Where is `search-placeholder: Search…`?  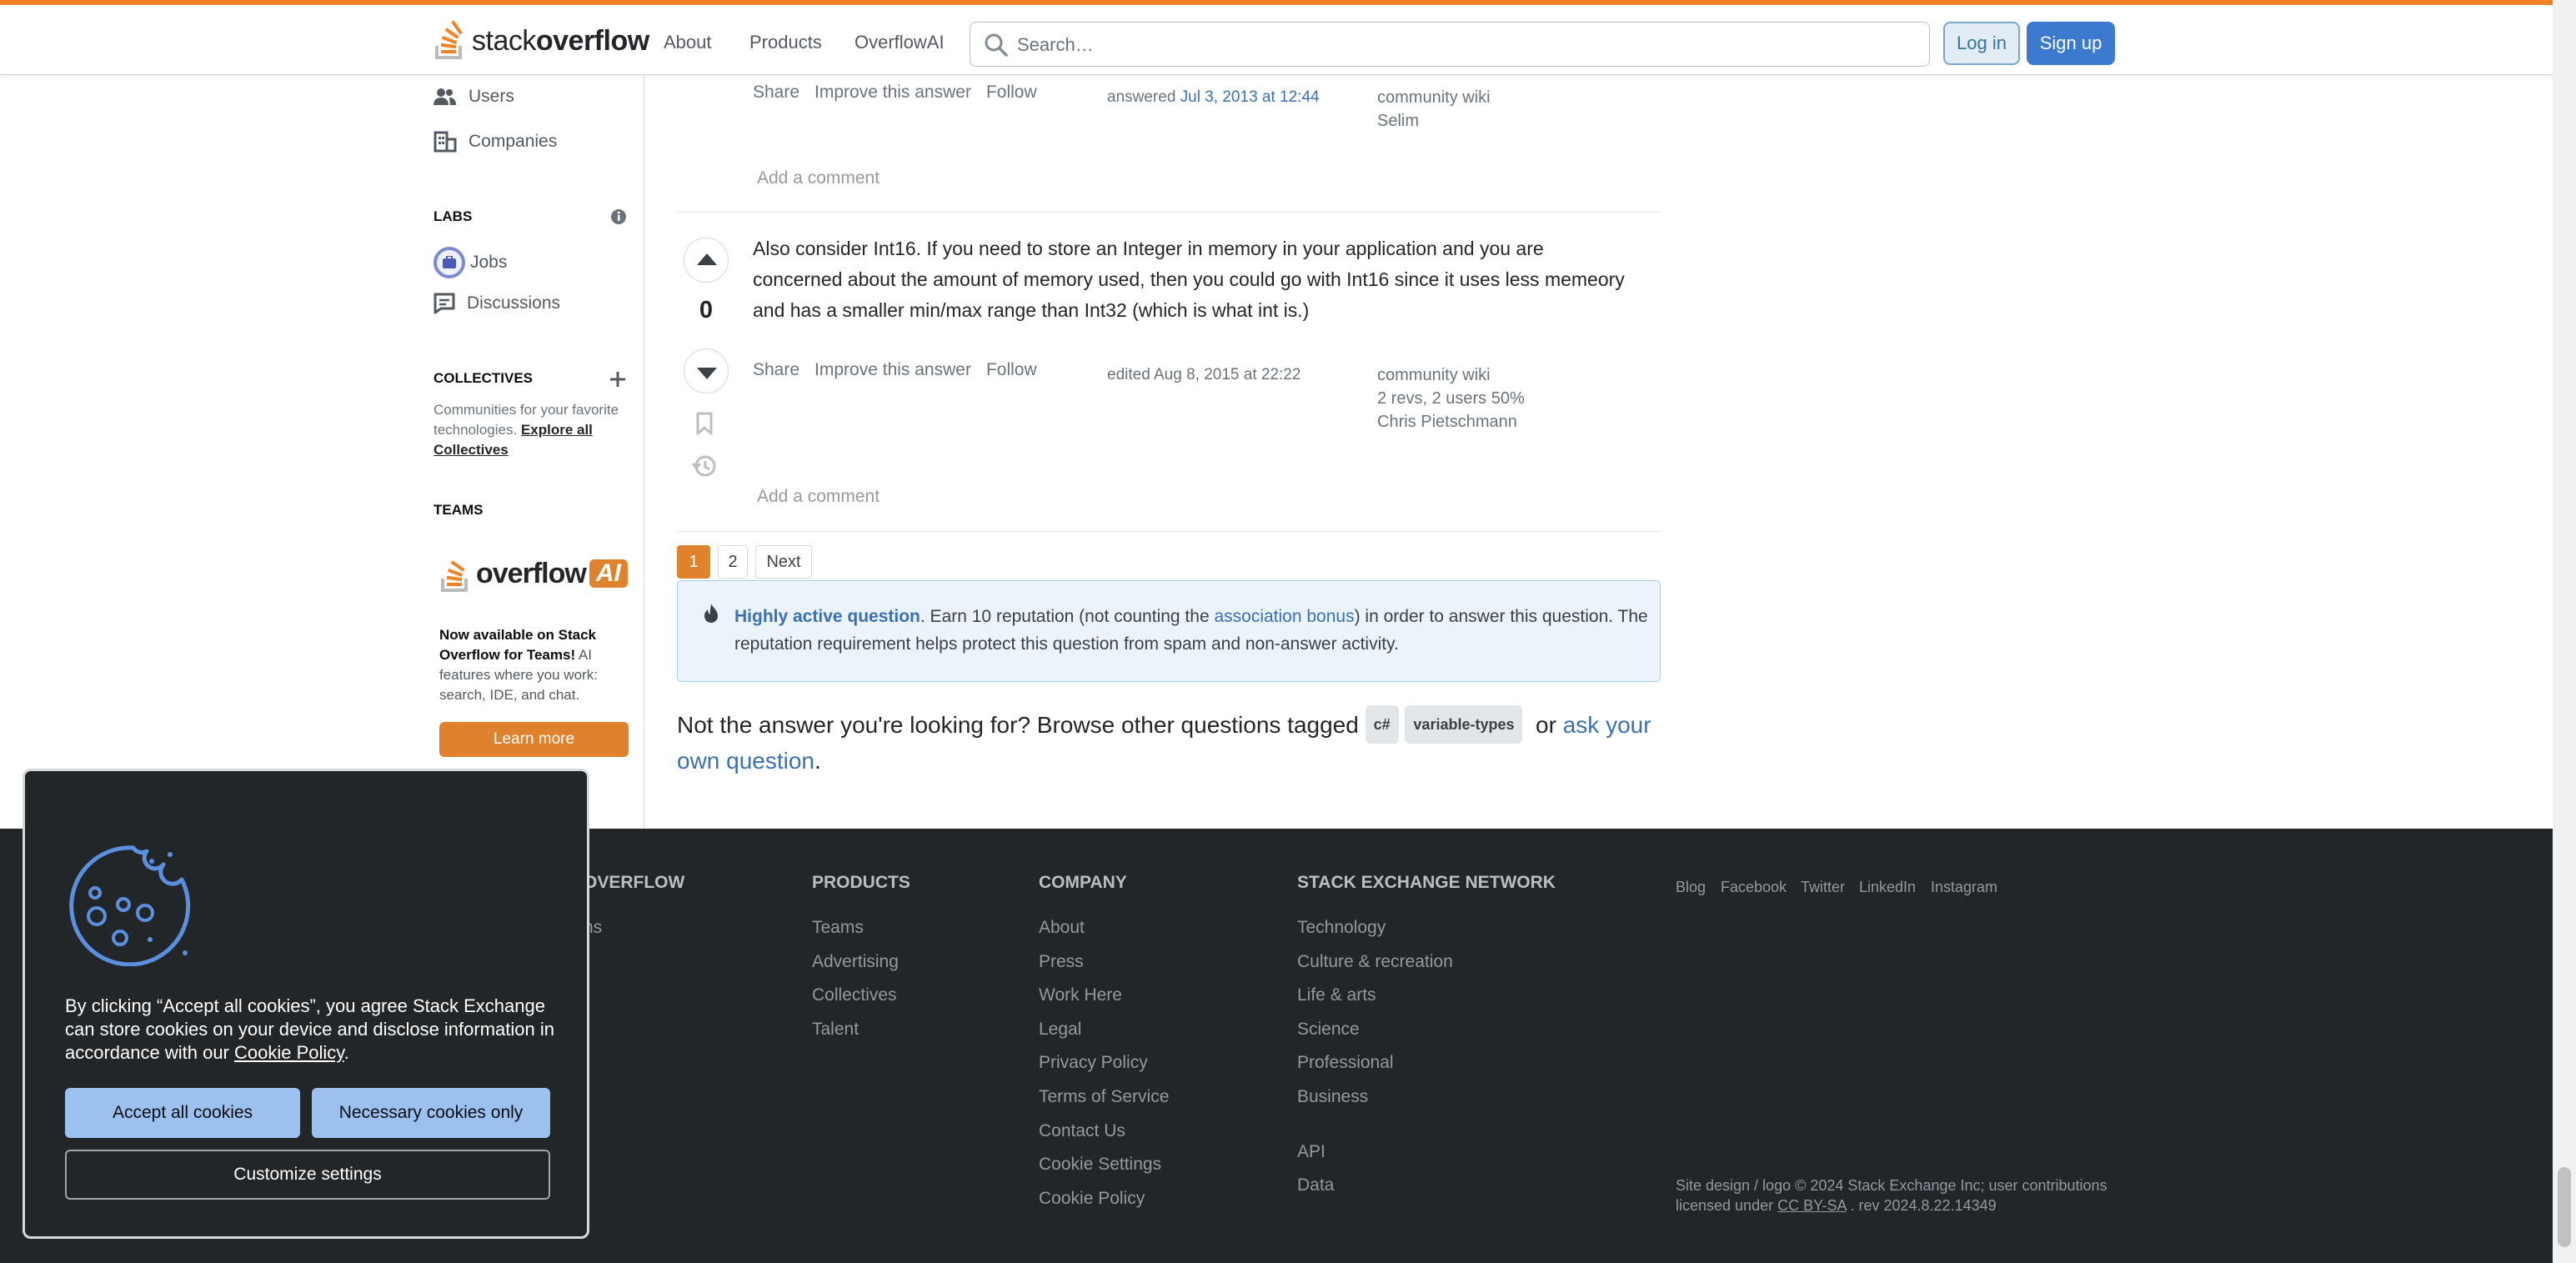
search-placeholder: Search… is located at coordinates (1055, 44).